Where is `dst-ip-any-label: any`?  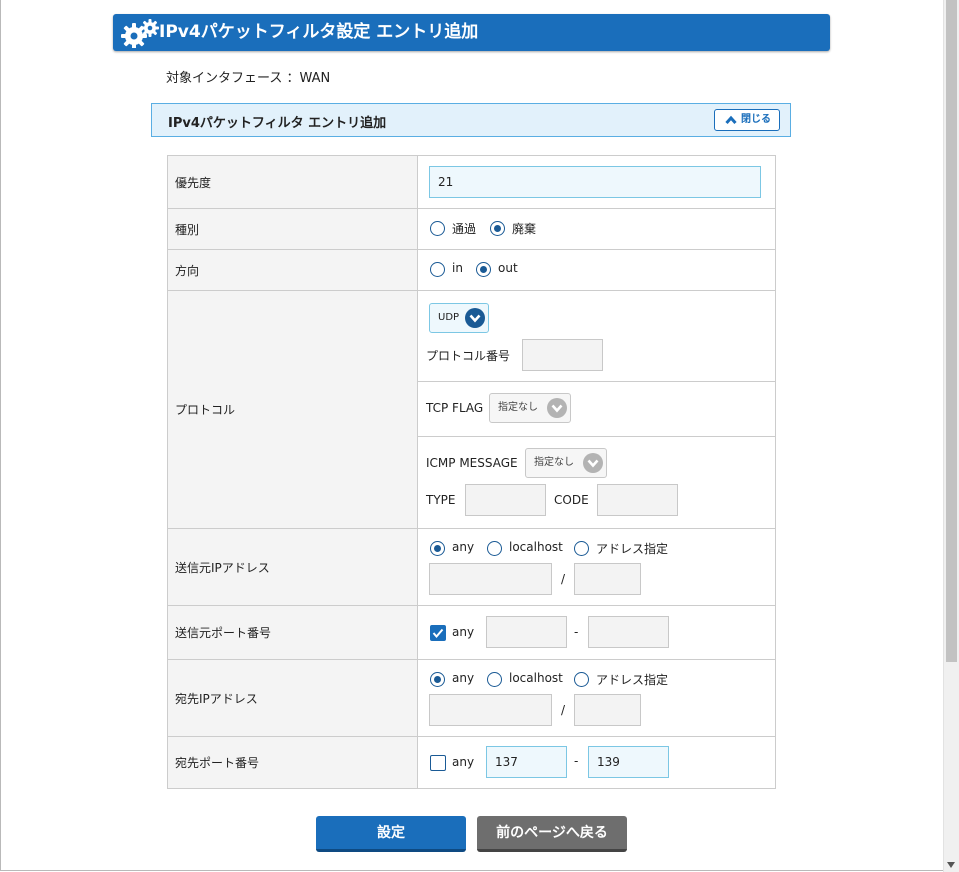
dst-ip-any-label: any is located at coordinates (463, 678).